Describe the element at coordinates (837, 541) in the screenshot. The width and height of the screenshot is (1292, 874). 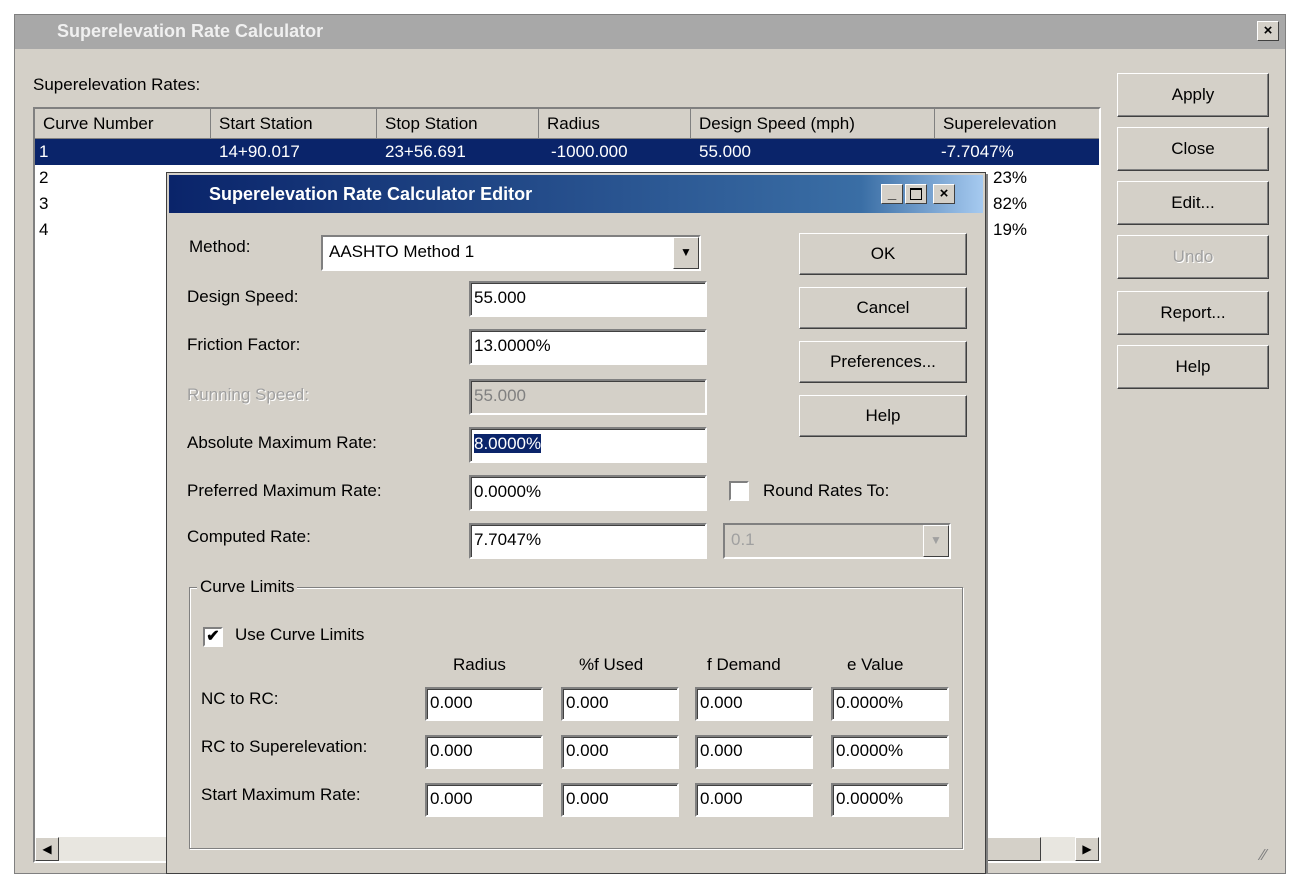
I see `round-rates-select: 0.1 ▼` at that location.